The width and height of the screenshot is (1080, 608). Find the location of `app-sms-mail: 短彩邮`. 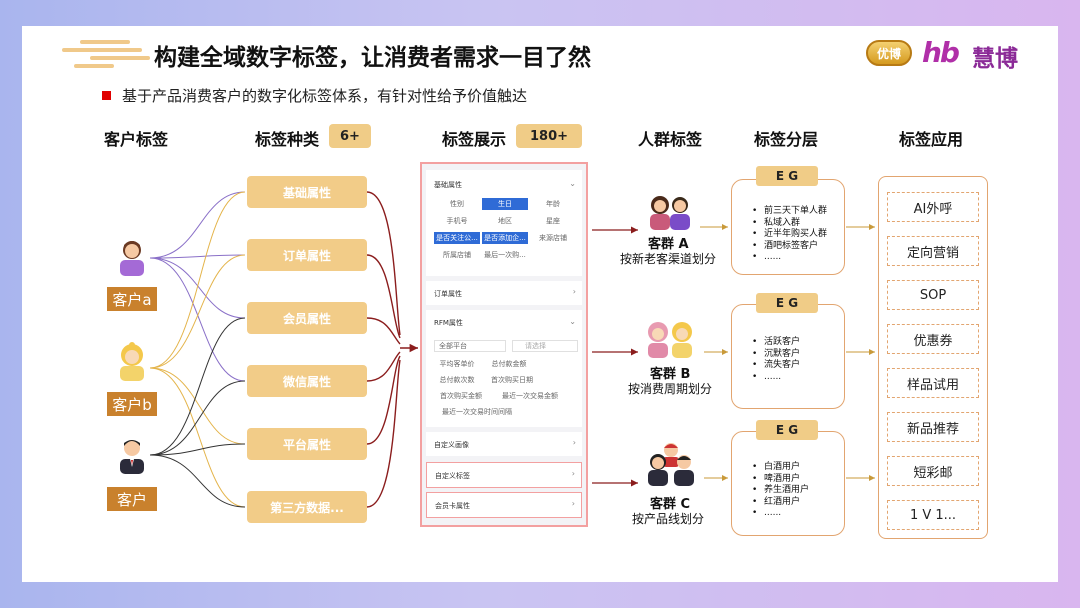

app-sms-mail: 短彩邮 is located at coordinates (933, 471).